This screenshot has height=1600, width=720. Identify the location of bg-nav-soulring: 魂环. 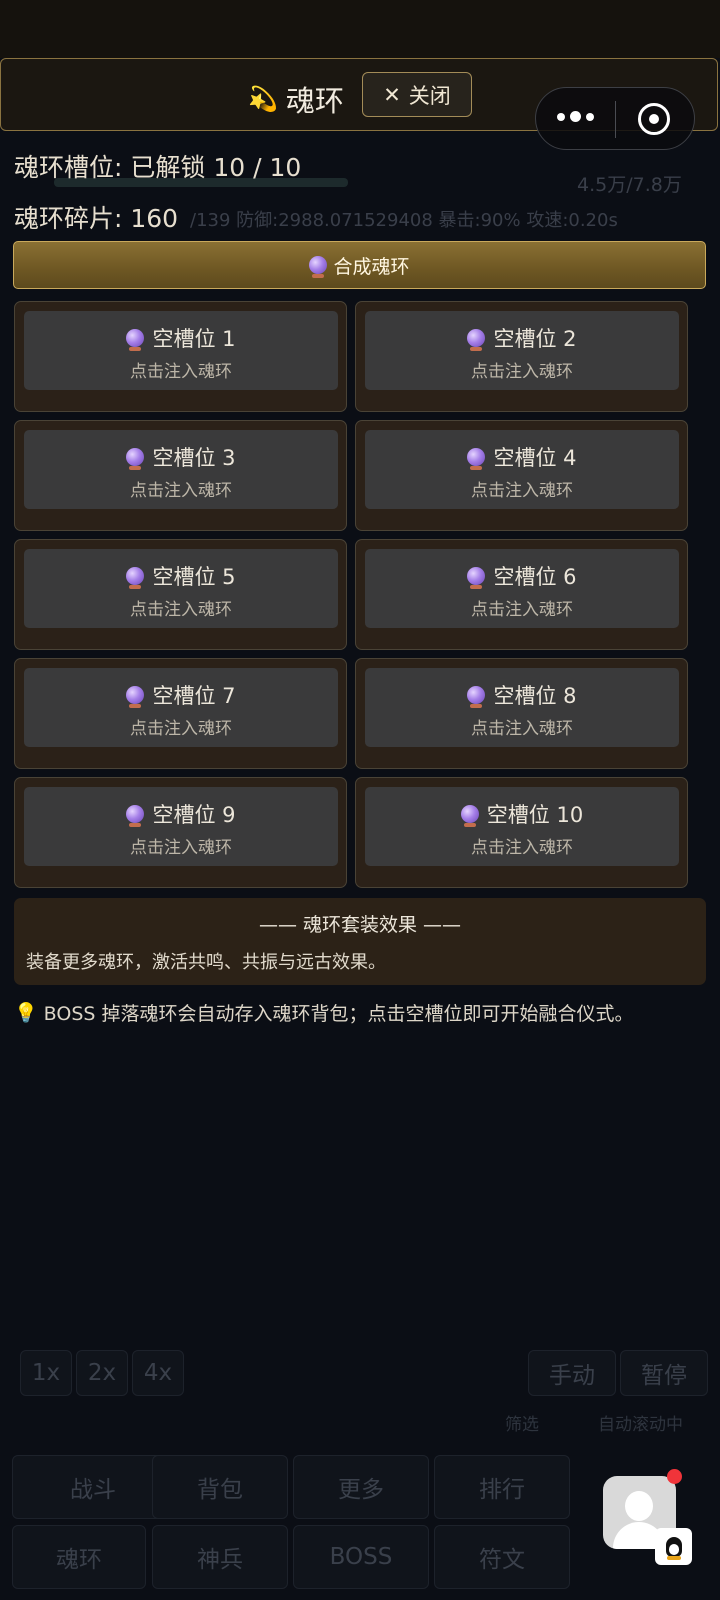
(79, 1557).